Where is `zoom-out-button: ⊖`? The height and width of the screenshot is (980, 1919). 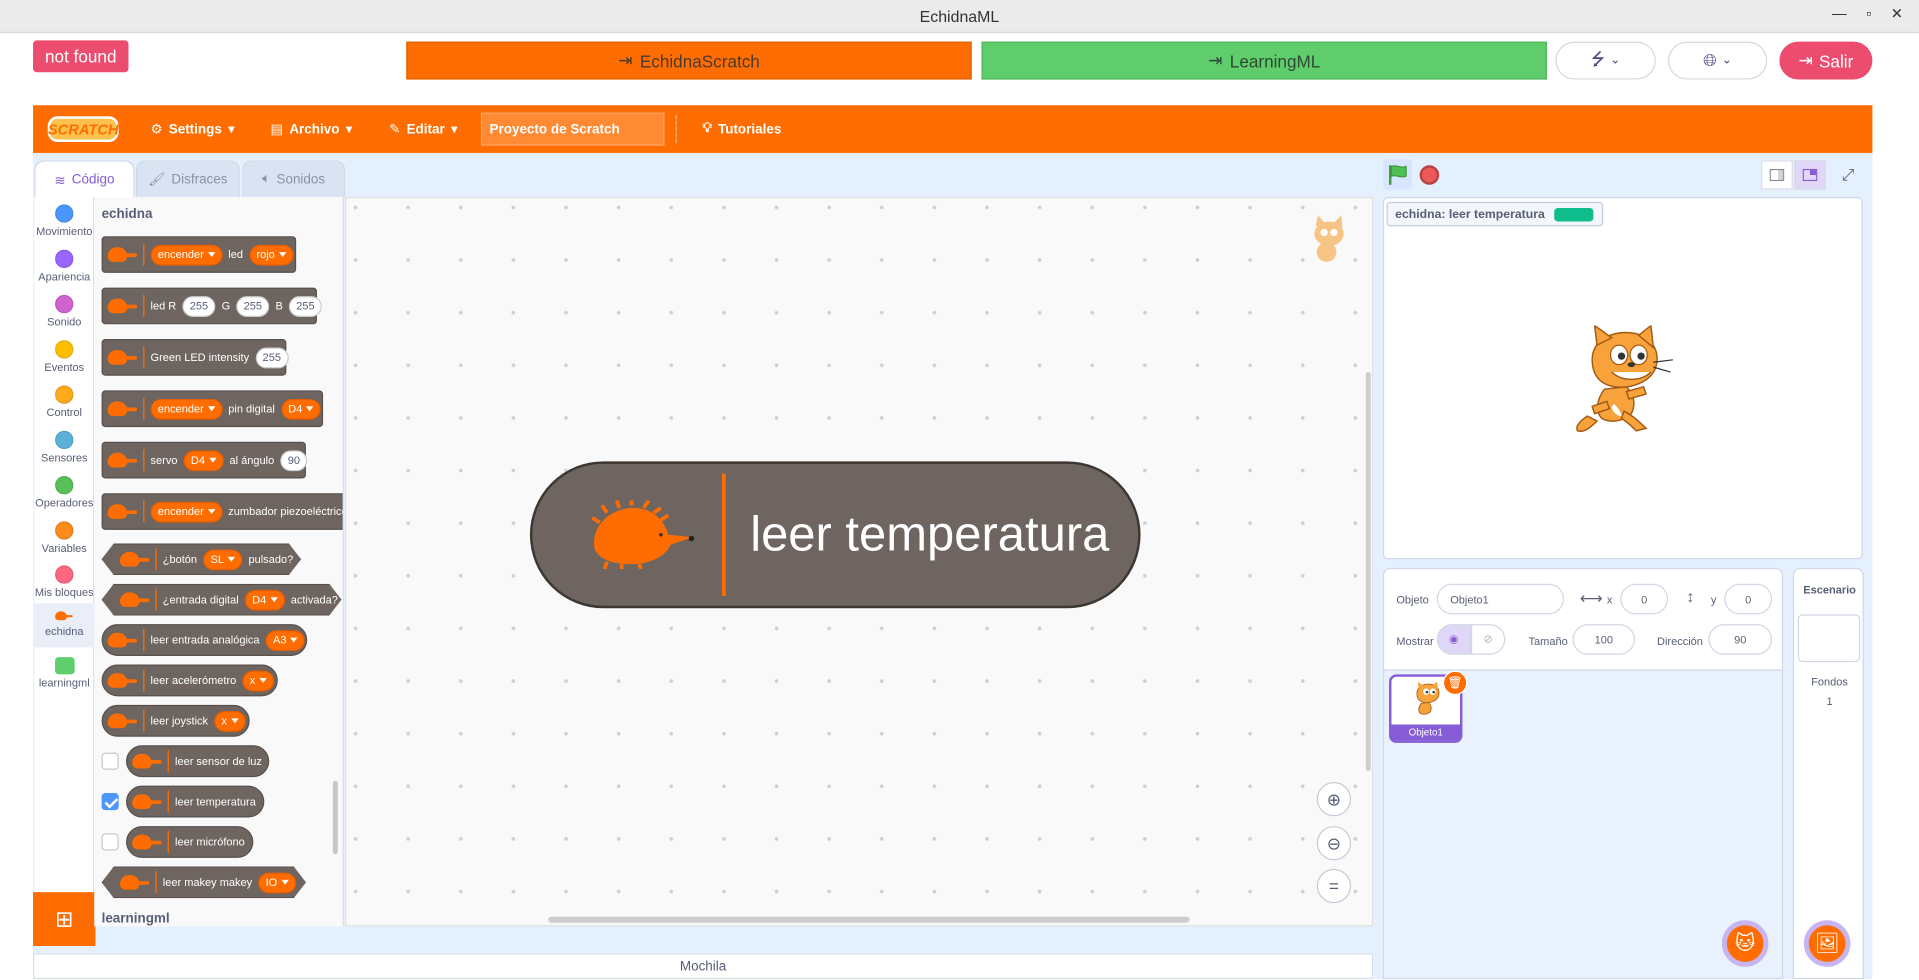
zoom-out-button: ⊖ is located at coordinates (1334, 843).